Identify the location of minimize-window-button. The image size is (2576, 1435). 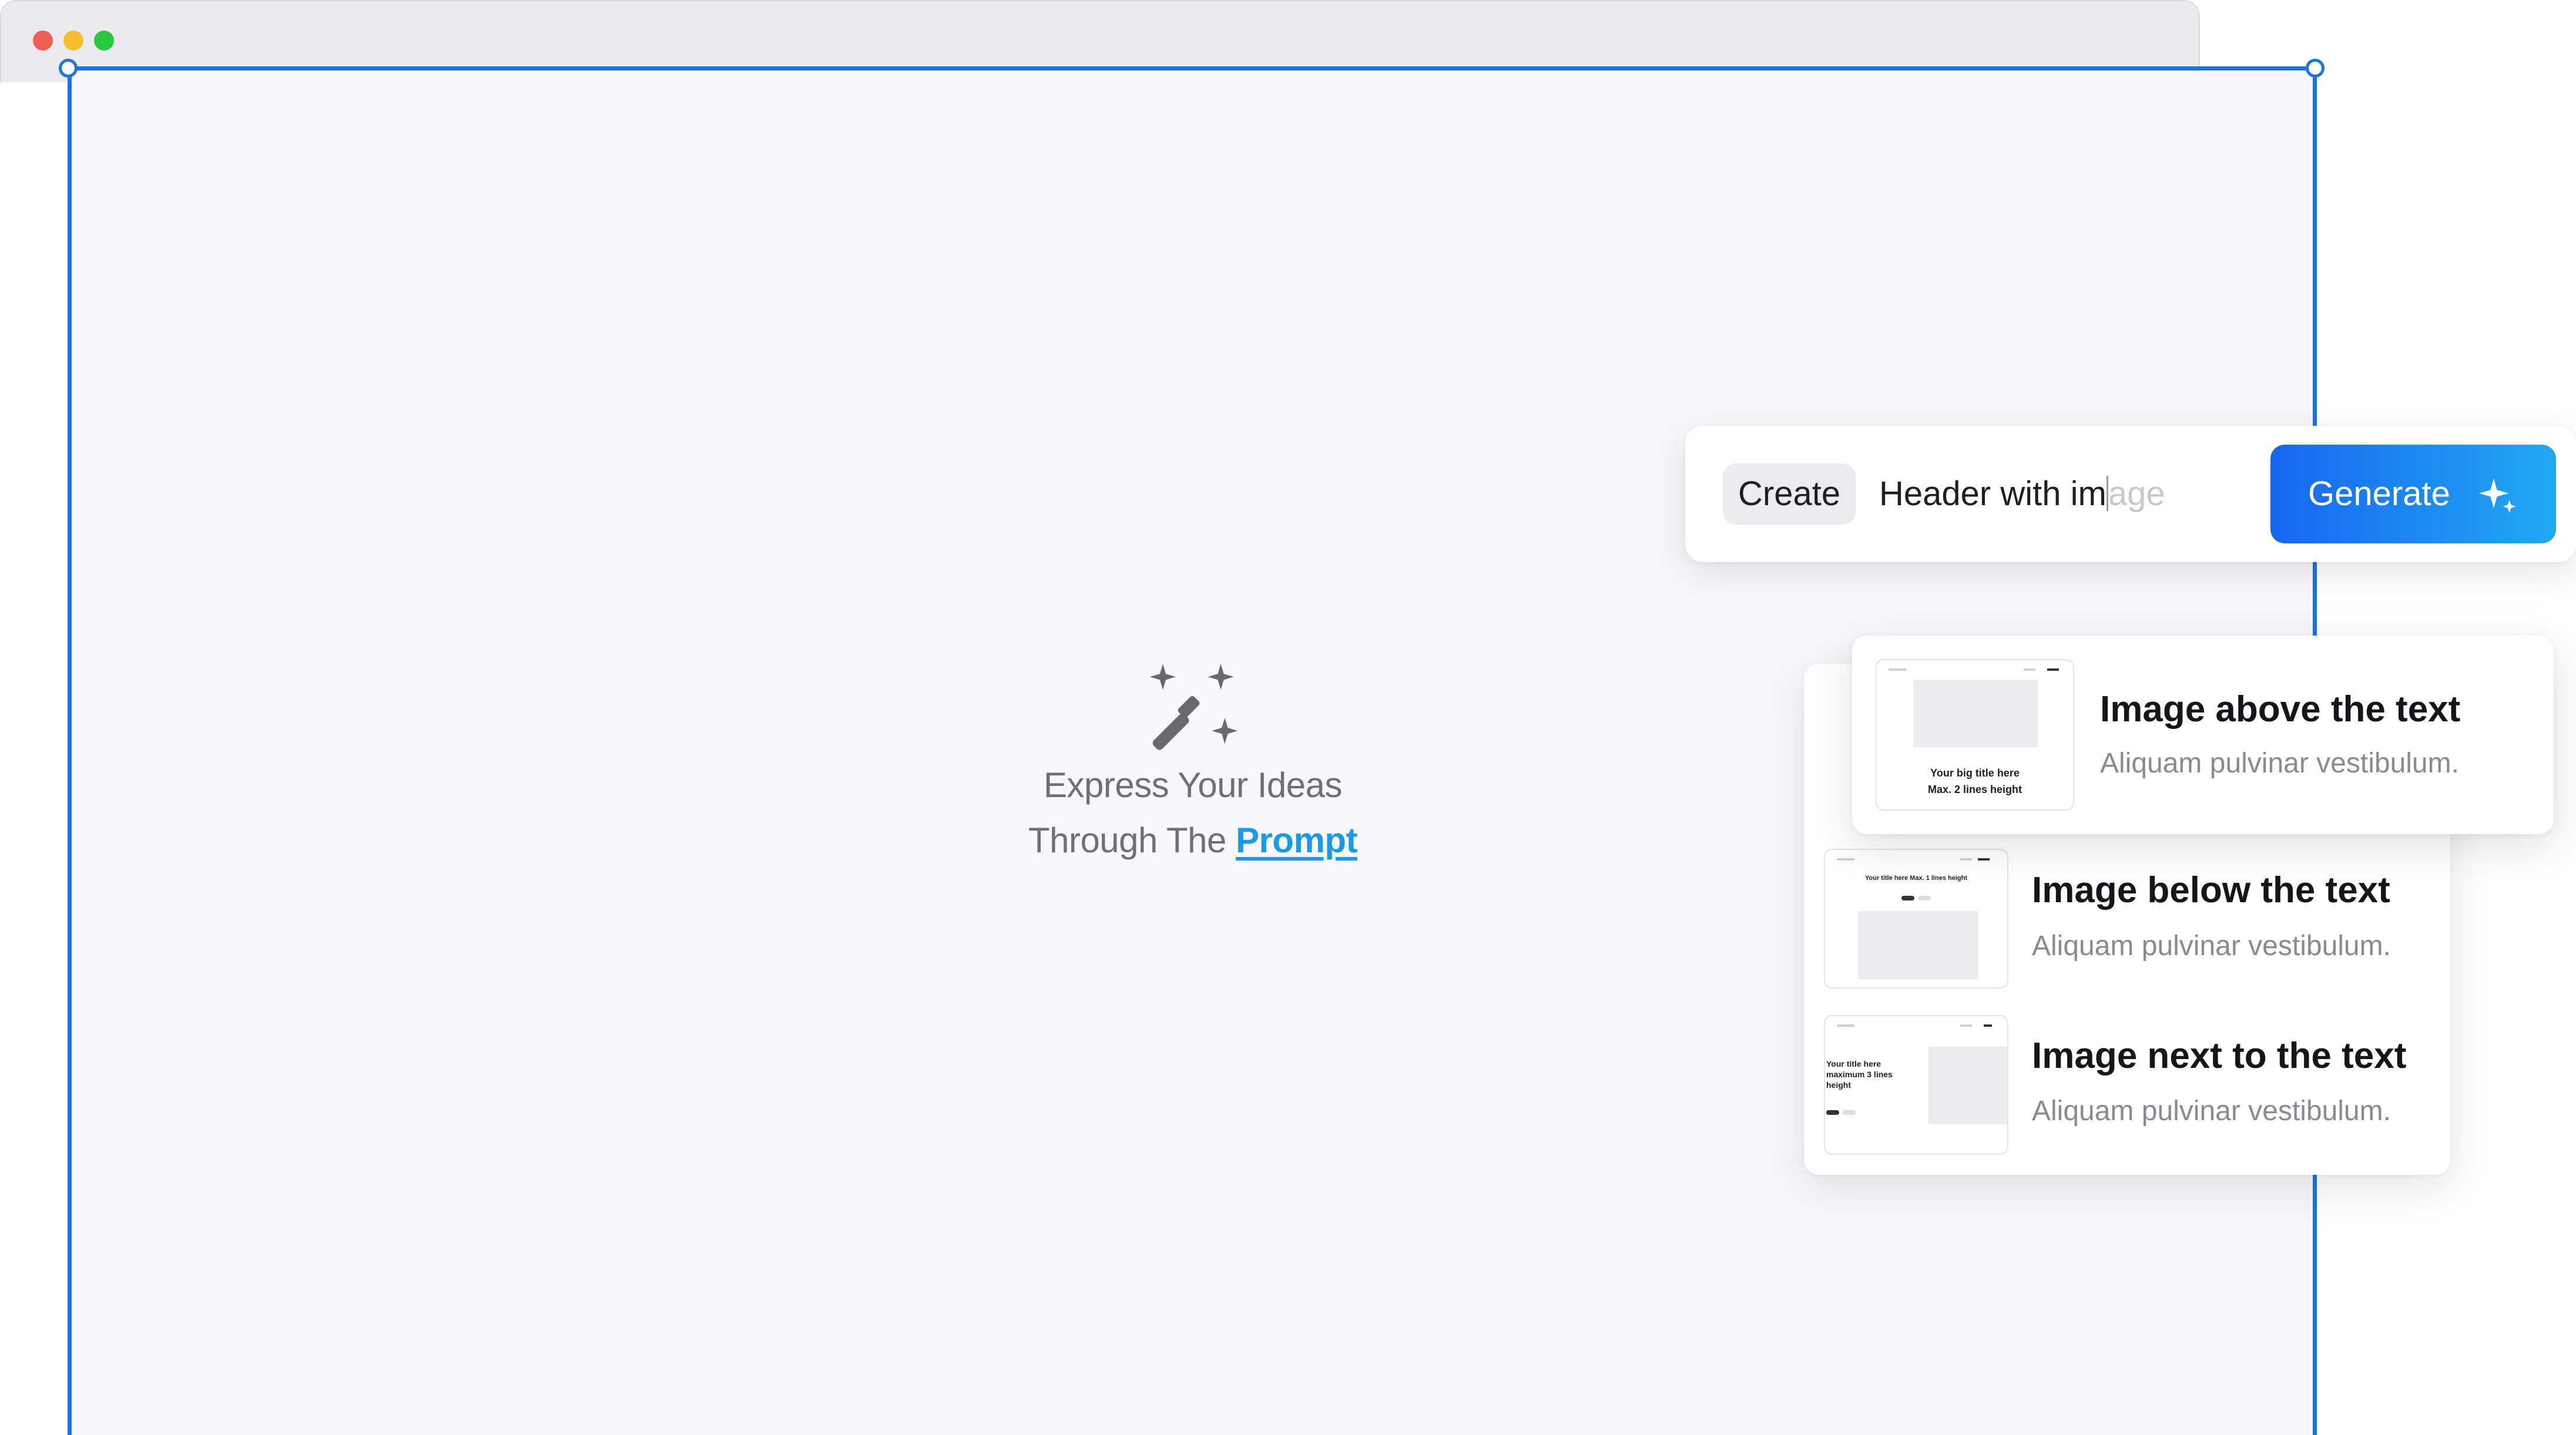
(73, 41).